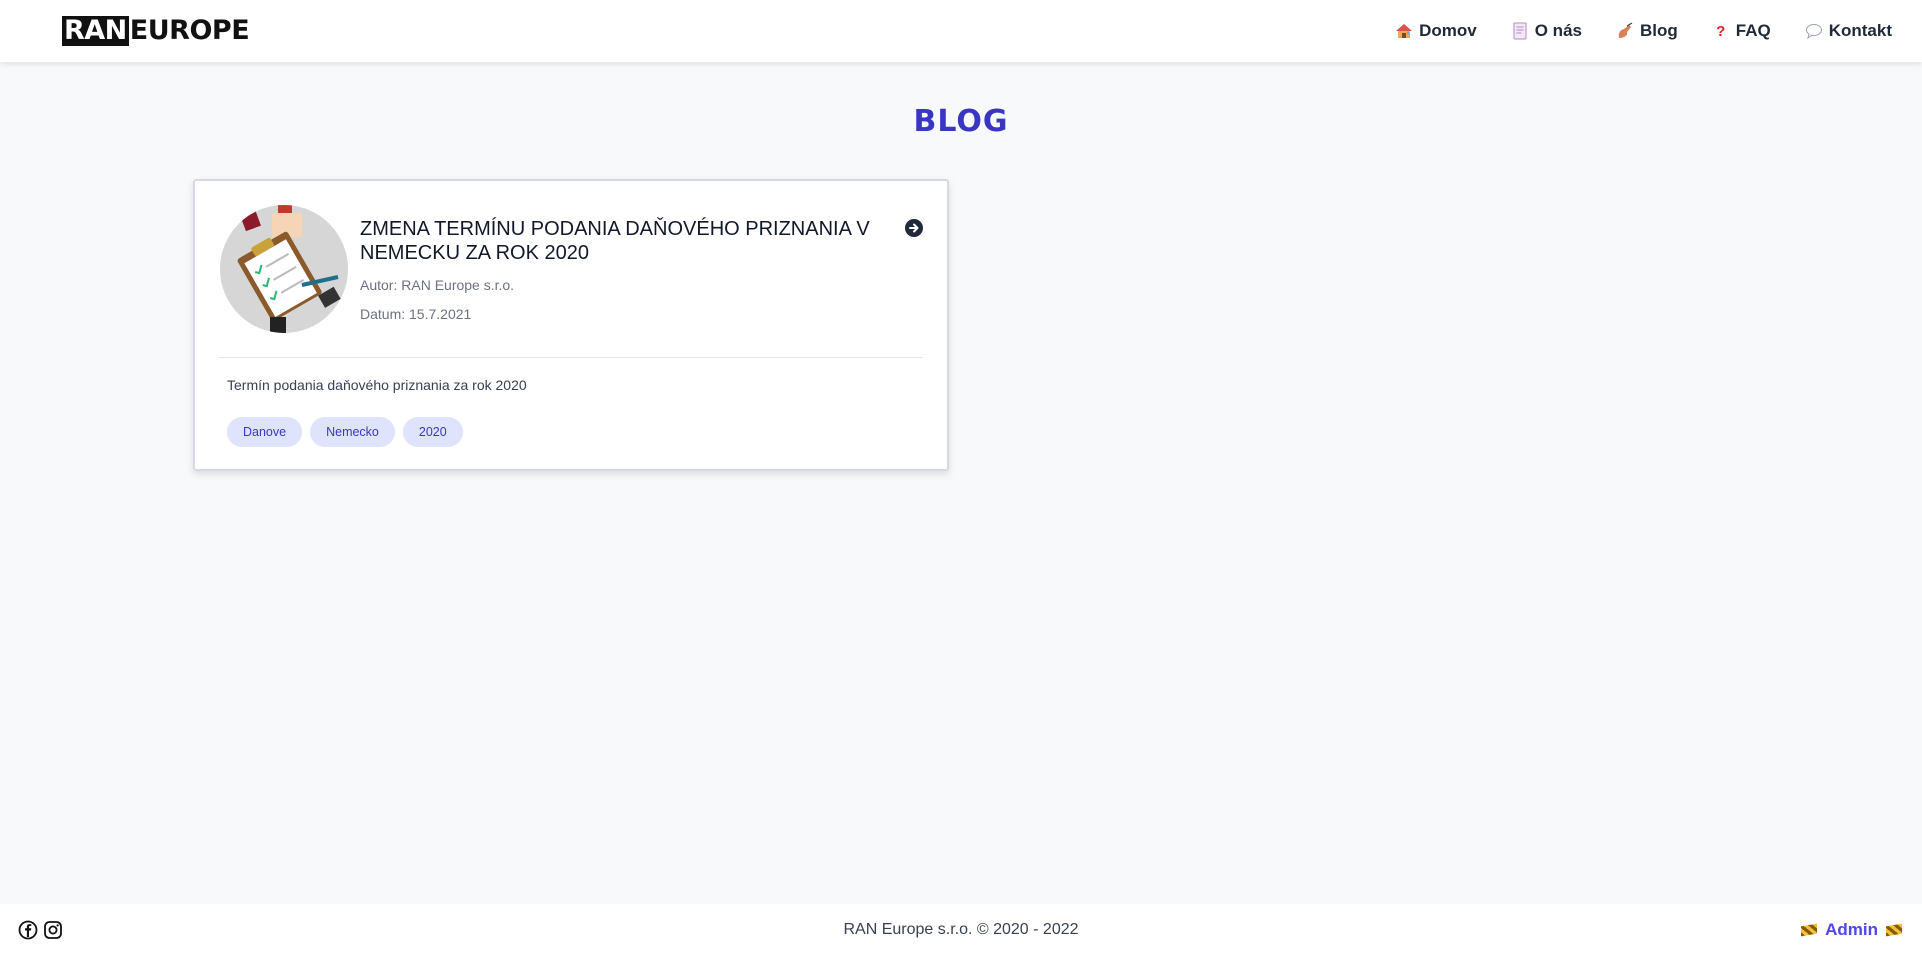  Describe the element at coordinates (53, 930) in the screenshot. I see `instagram-icon` at that location.